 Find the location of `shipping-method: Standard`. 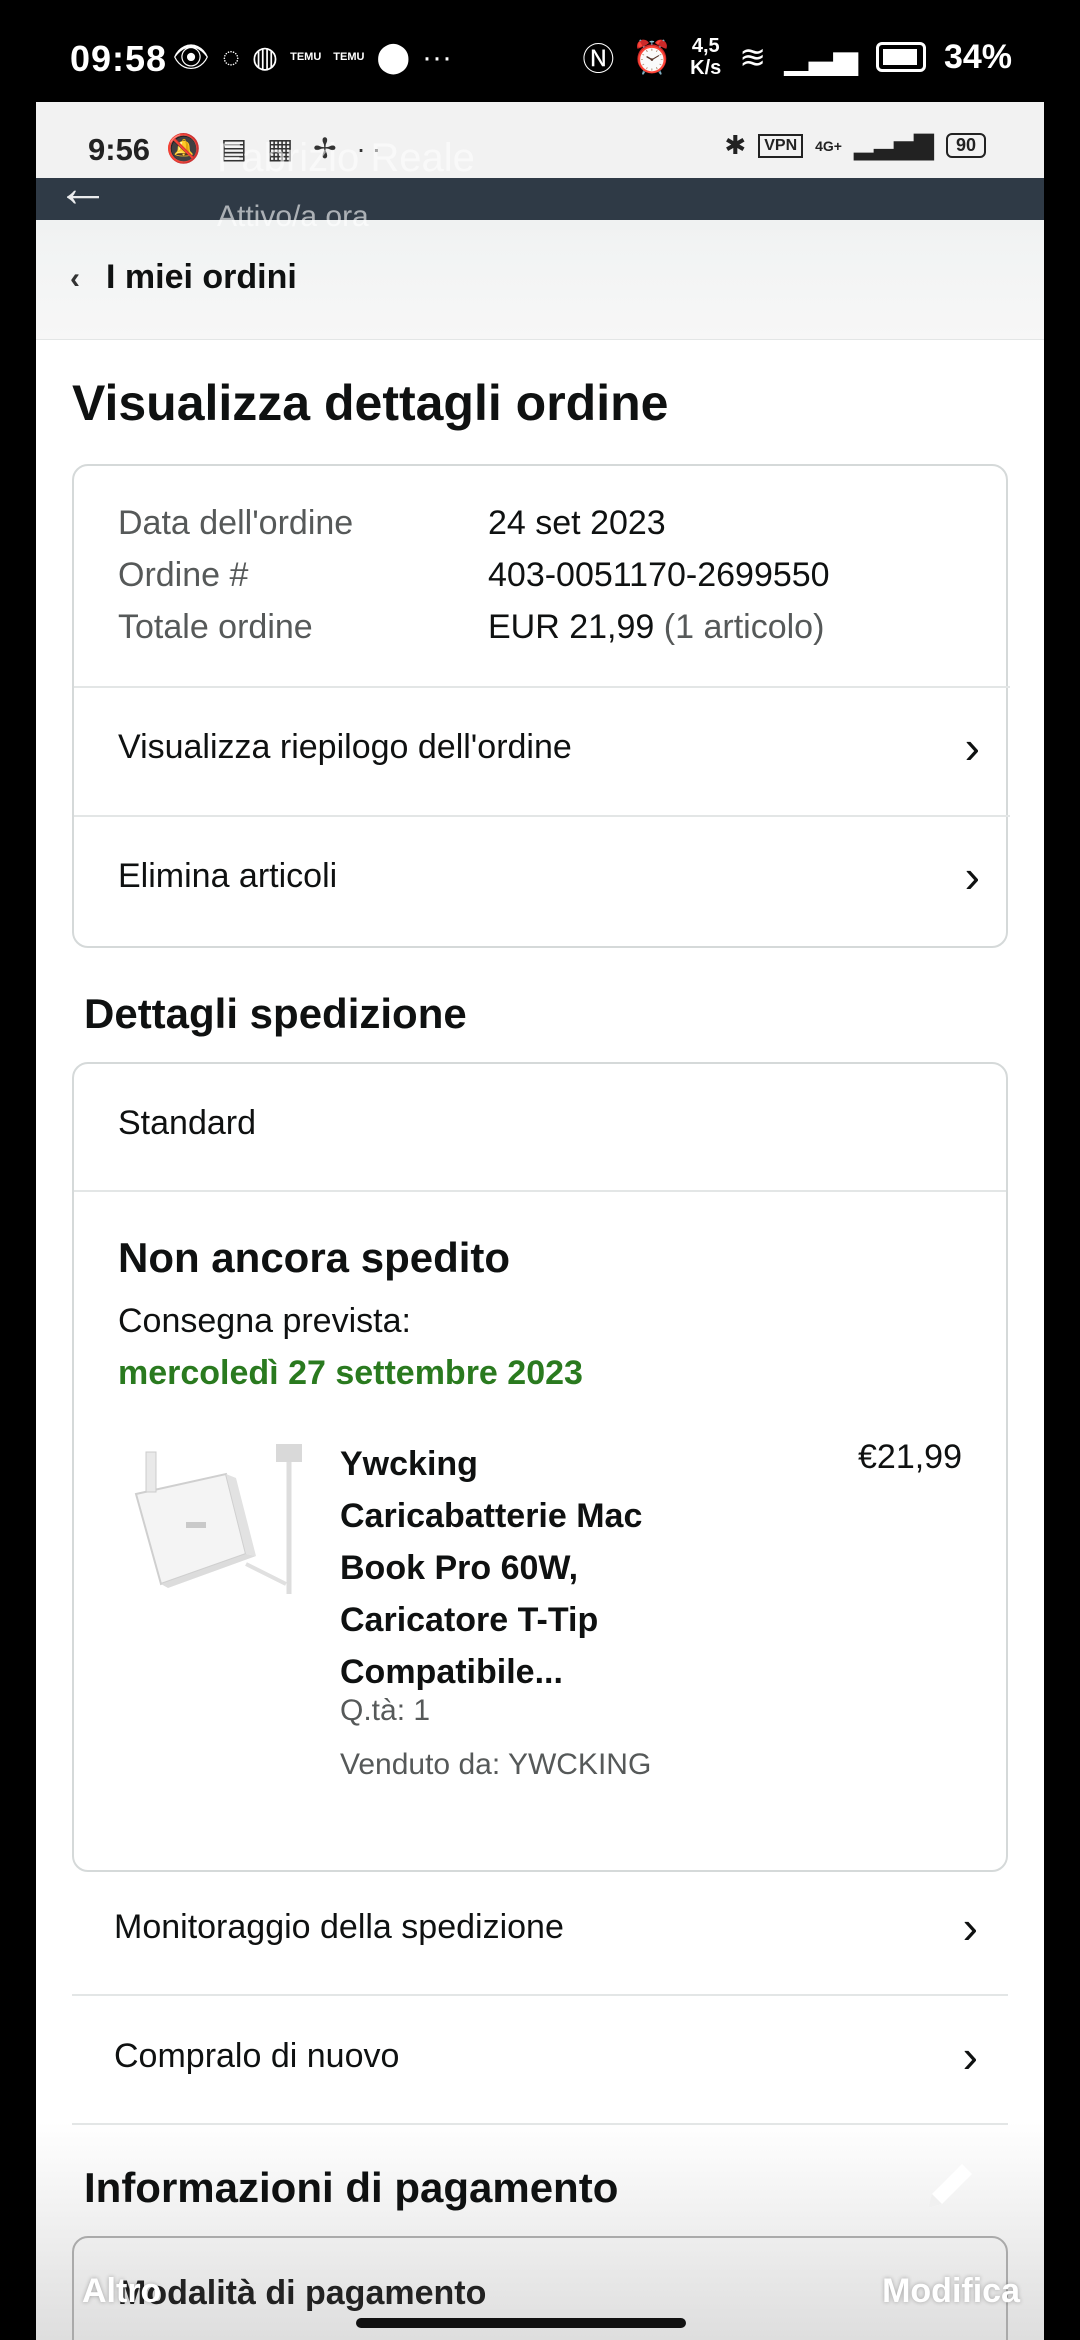

shipping-method: Standard is located at coordinates (187, 1123).